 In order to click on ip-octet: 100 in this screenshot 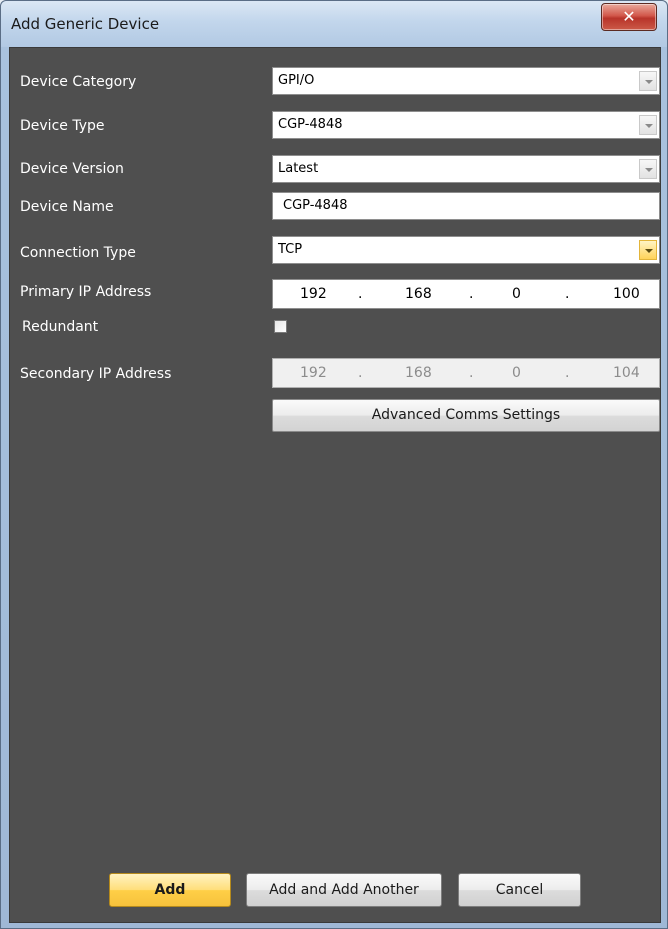, I will do `click(626, 294)`.